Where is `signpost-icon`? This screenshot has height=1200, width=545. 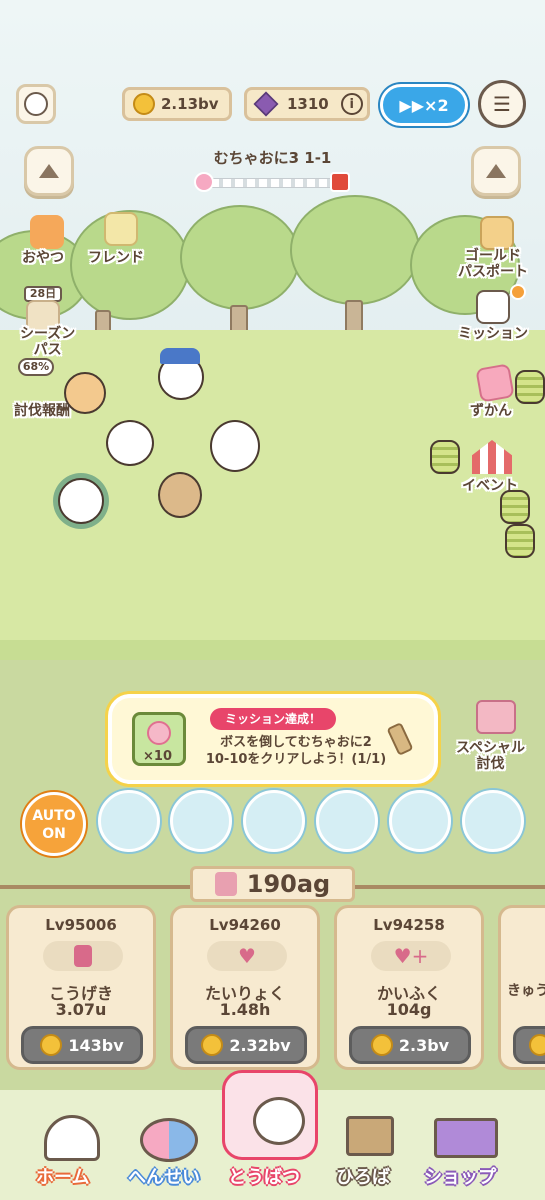 signpost-icon is located at coordinates (370, 1136).